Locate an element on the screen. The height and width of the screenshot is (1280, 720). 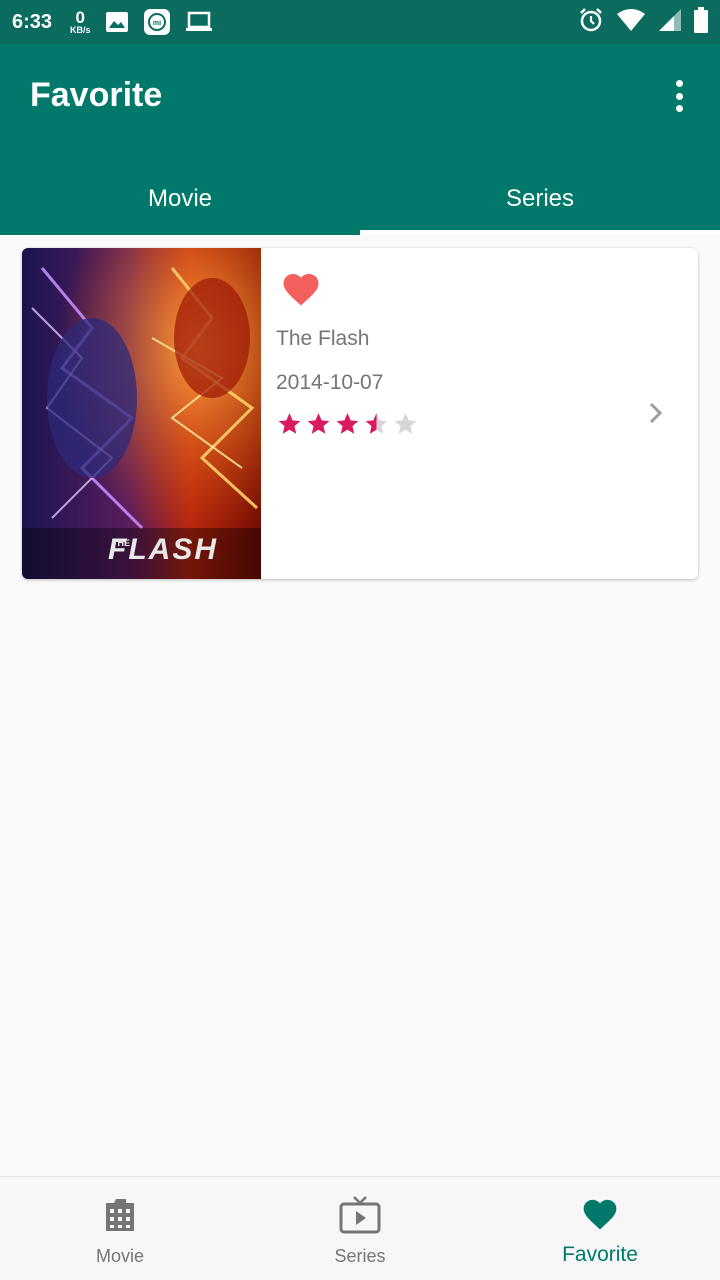
svg-text: mi is located at coordinates (156, 23).